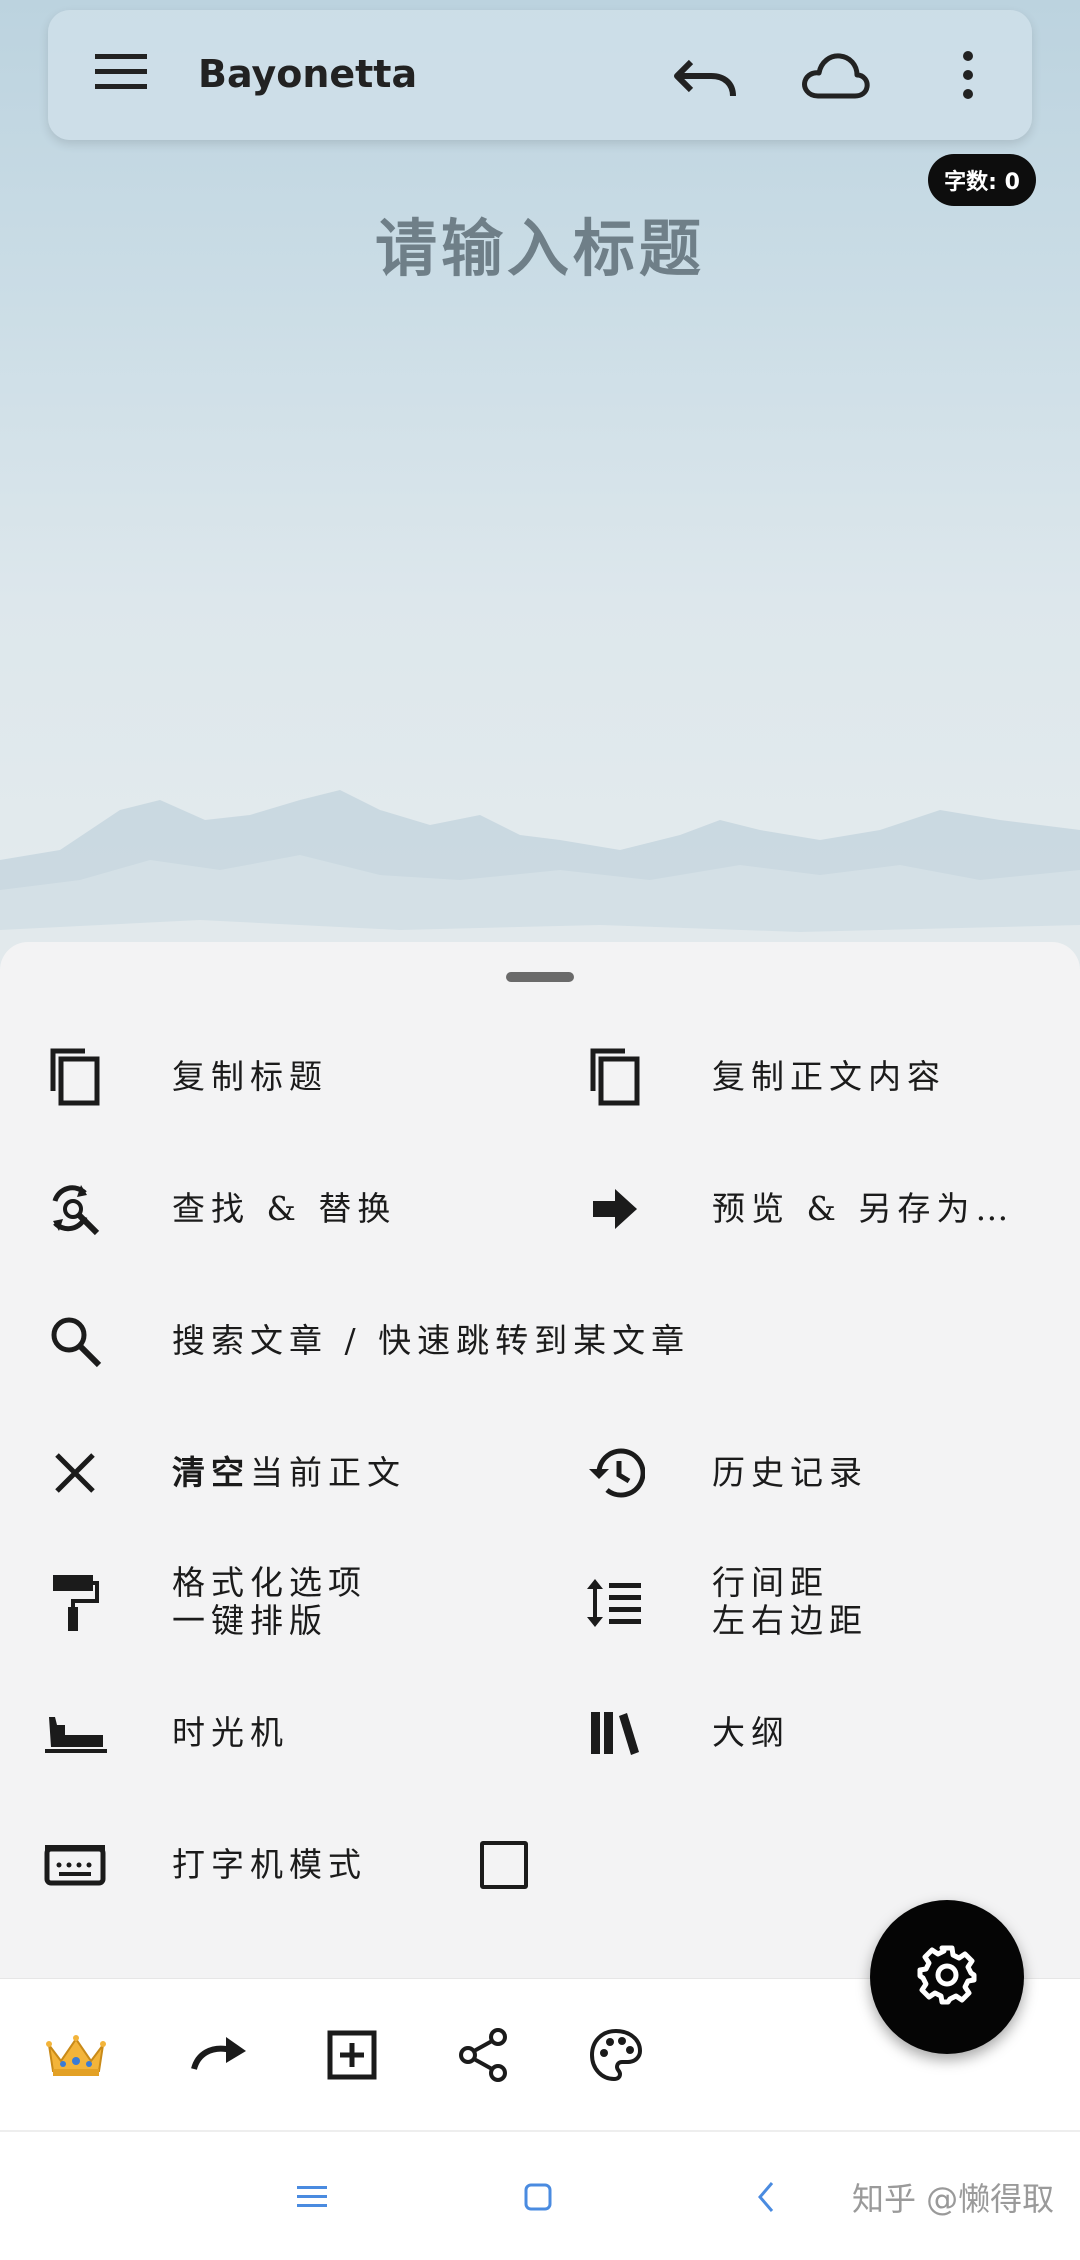 This screenshot has height=2260, width=1080. I want to click on search-article-item: 搜索文章 / 快速跳转到某文章, so click(540, 1341).